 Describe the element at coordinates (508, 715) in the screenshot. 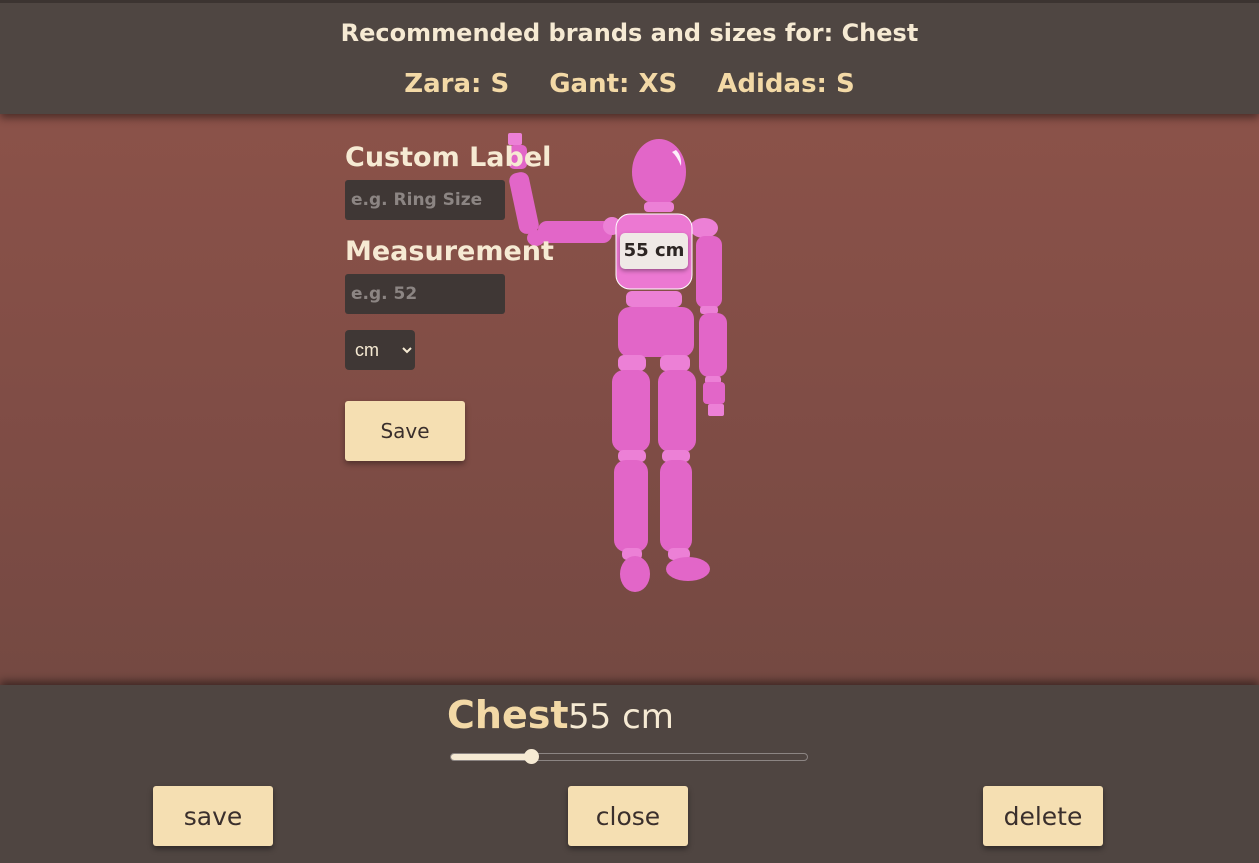

I see `measurement-name: Chest` at that location.